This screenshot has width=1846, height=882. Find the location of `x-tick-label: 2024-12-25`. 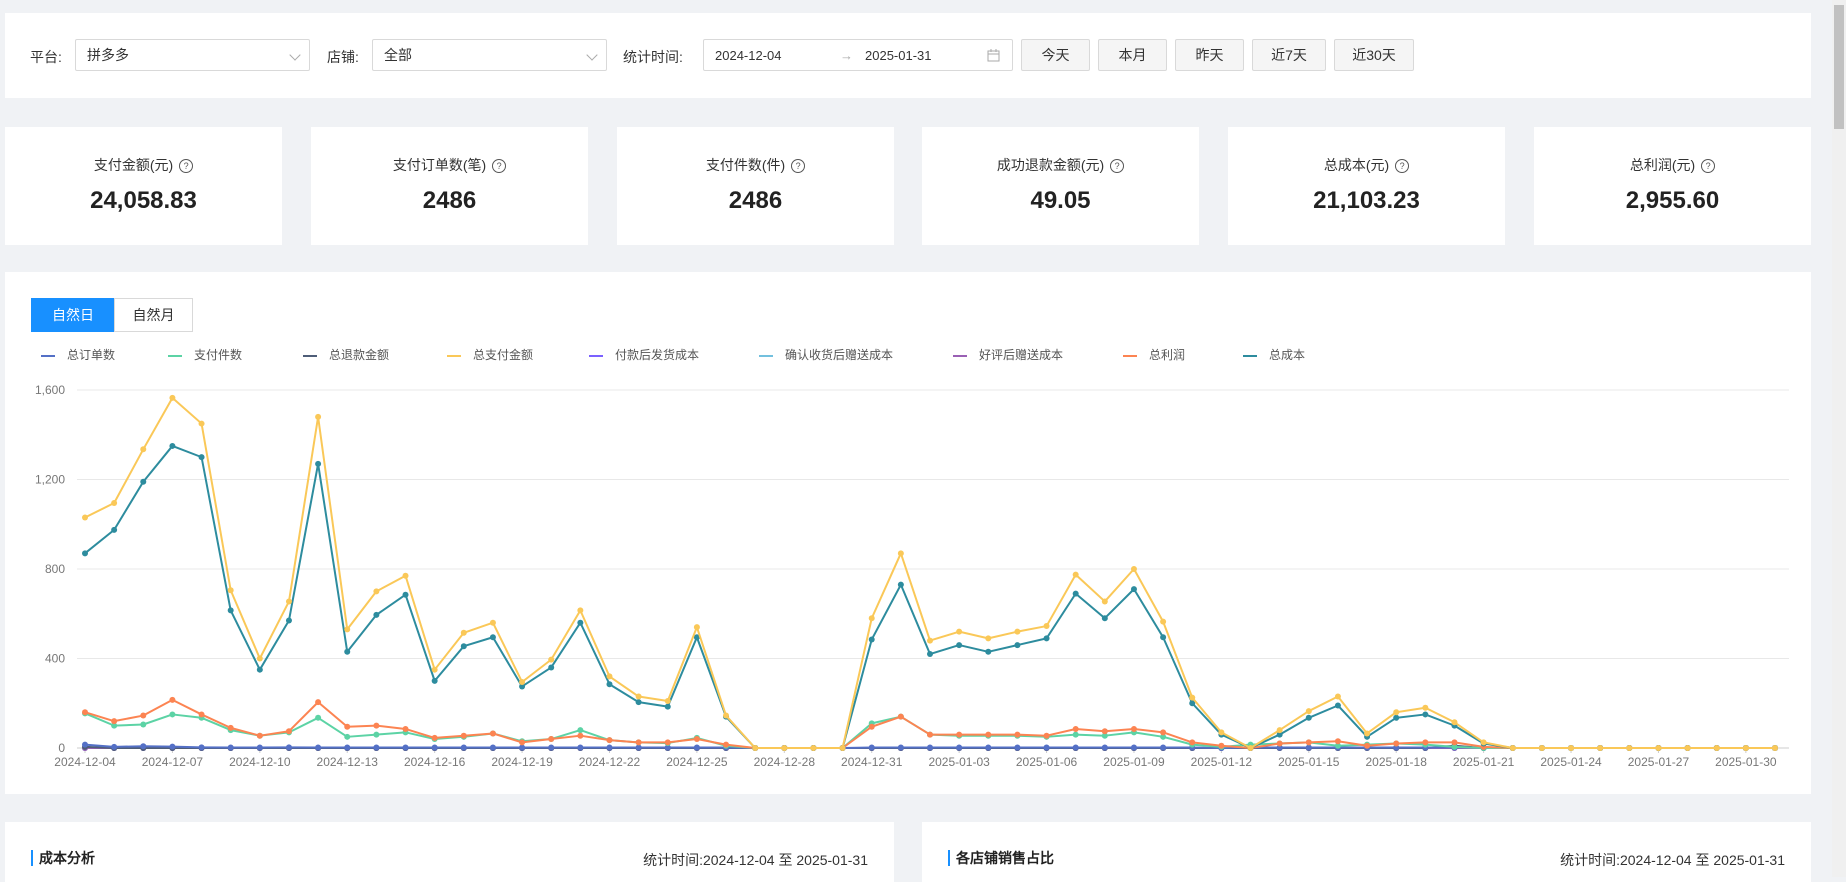

x-tick-label: 2024-12-25 is located at coordinates (697, 762).